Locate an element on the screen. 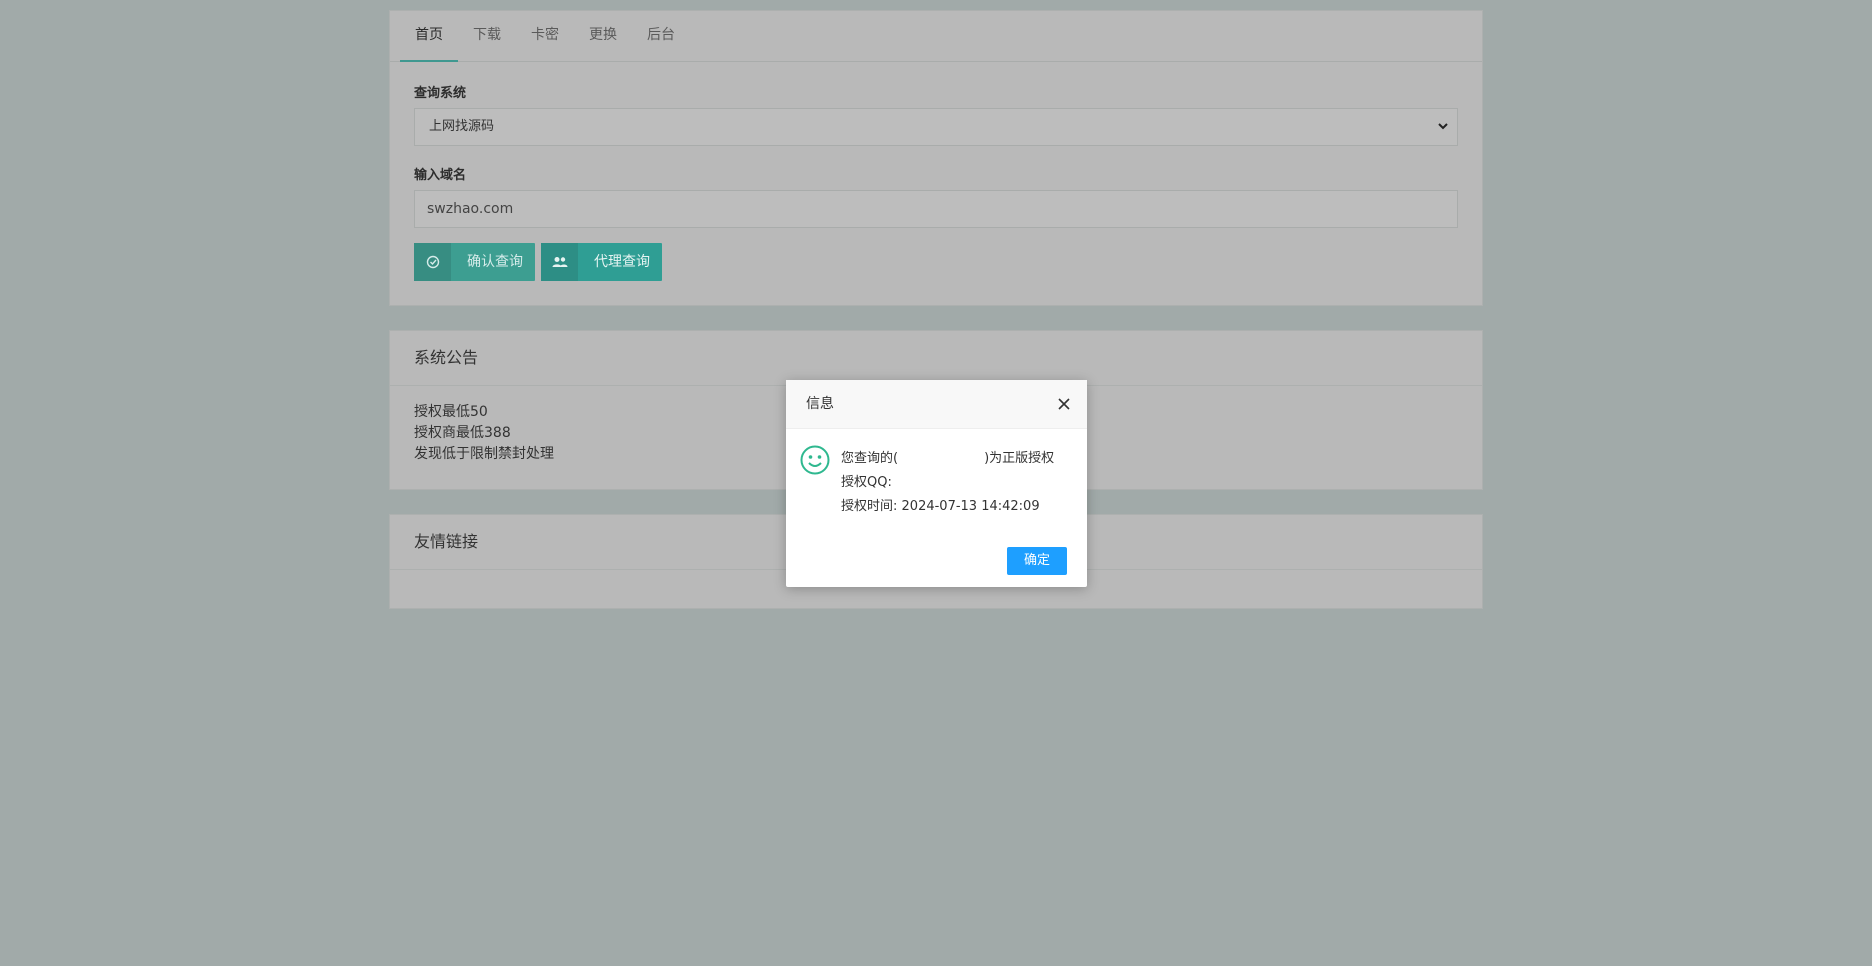  dialog-title: 信息 is located at coordinates (820, 404).